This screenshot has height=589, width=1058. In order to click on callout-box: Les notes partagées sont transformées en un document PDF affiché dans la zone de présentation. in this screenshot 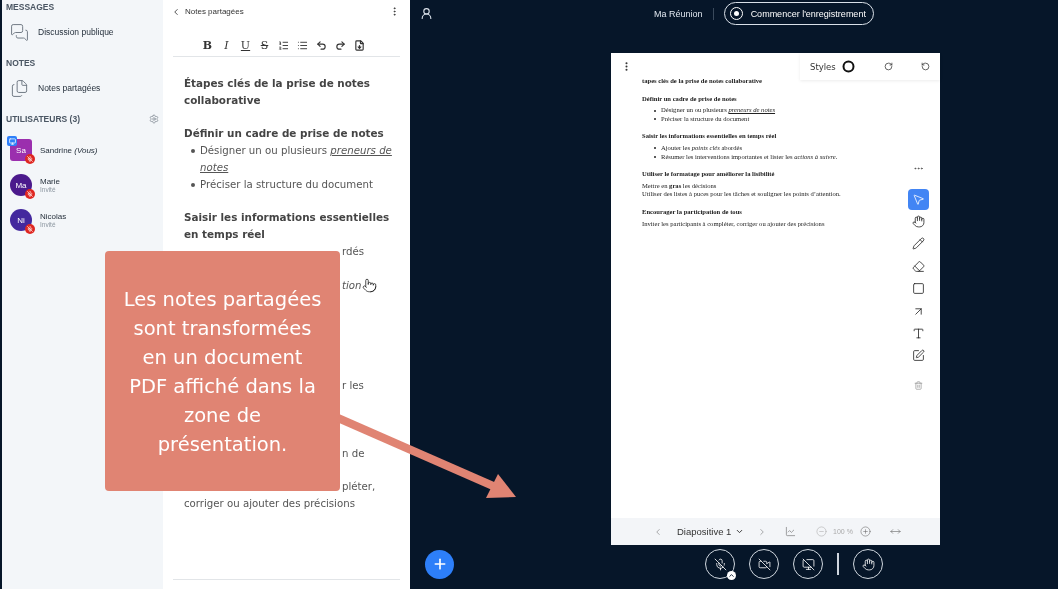, I will do `click(222, 371)`.